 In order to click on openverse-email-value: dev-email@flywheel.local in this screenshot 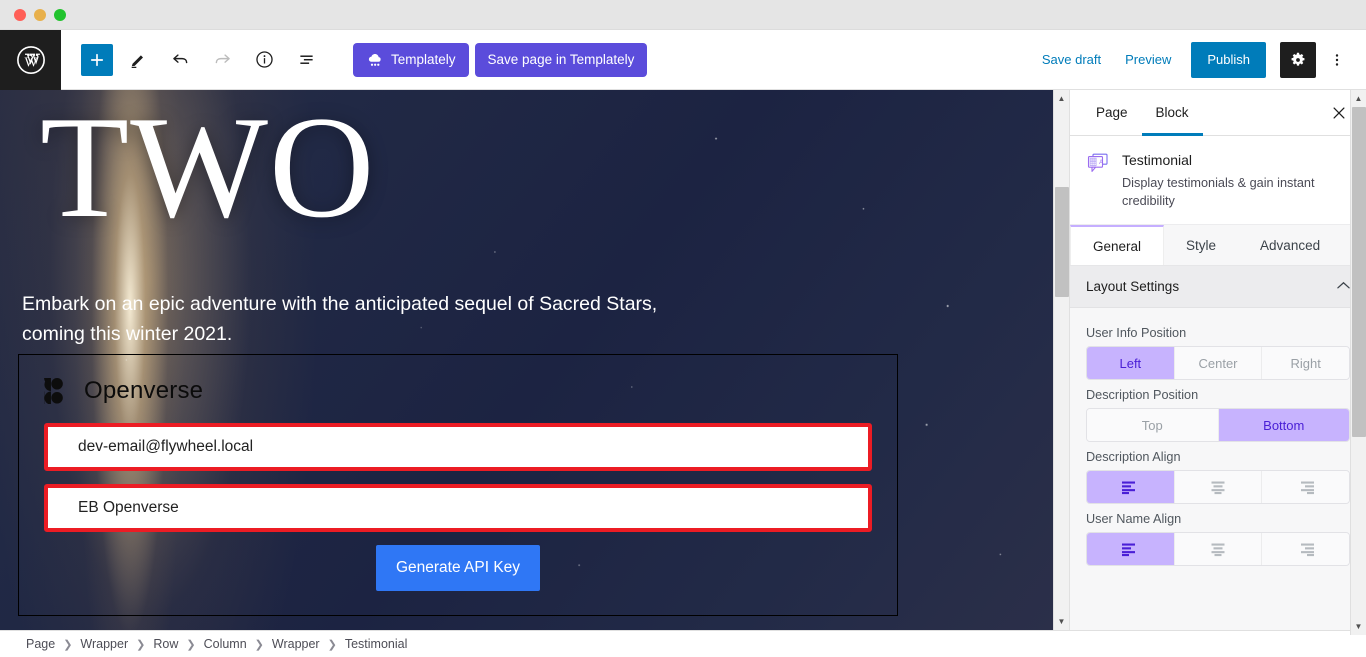, I will do `click(166, 446)`.